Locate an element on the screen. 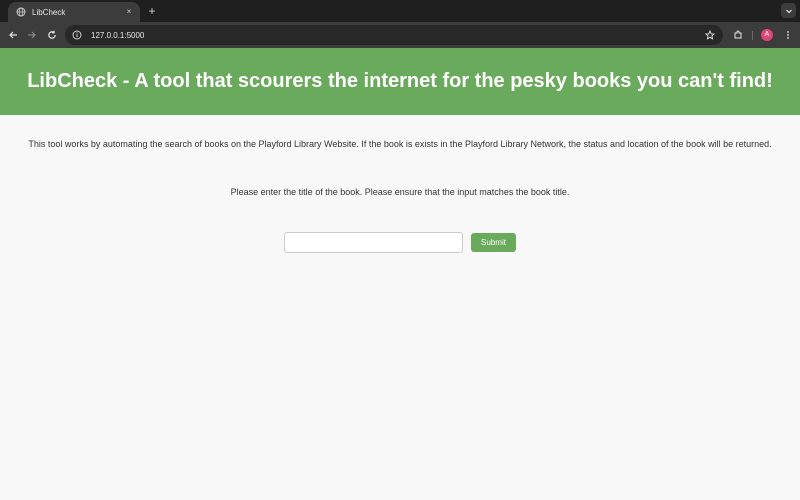  globe-icon is located at coordinates (21, 12).